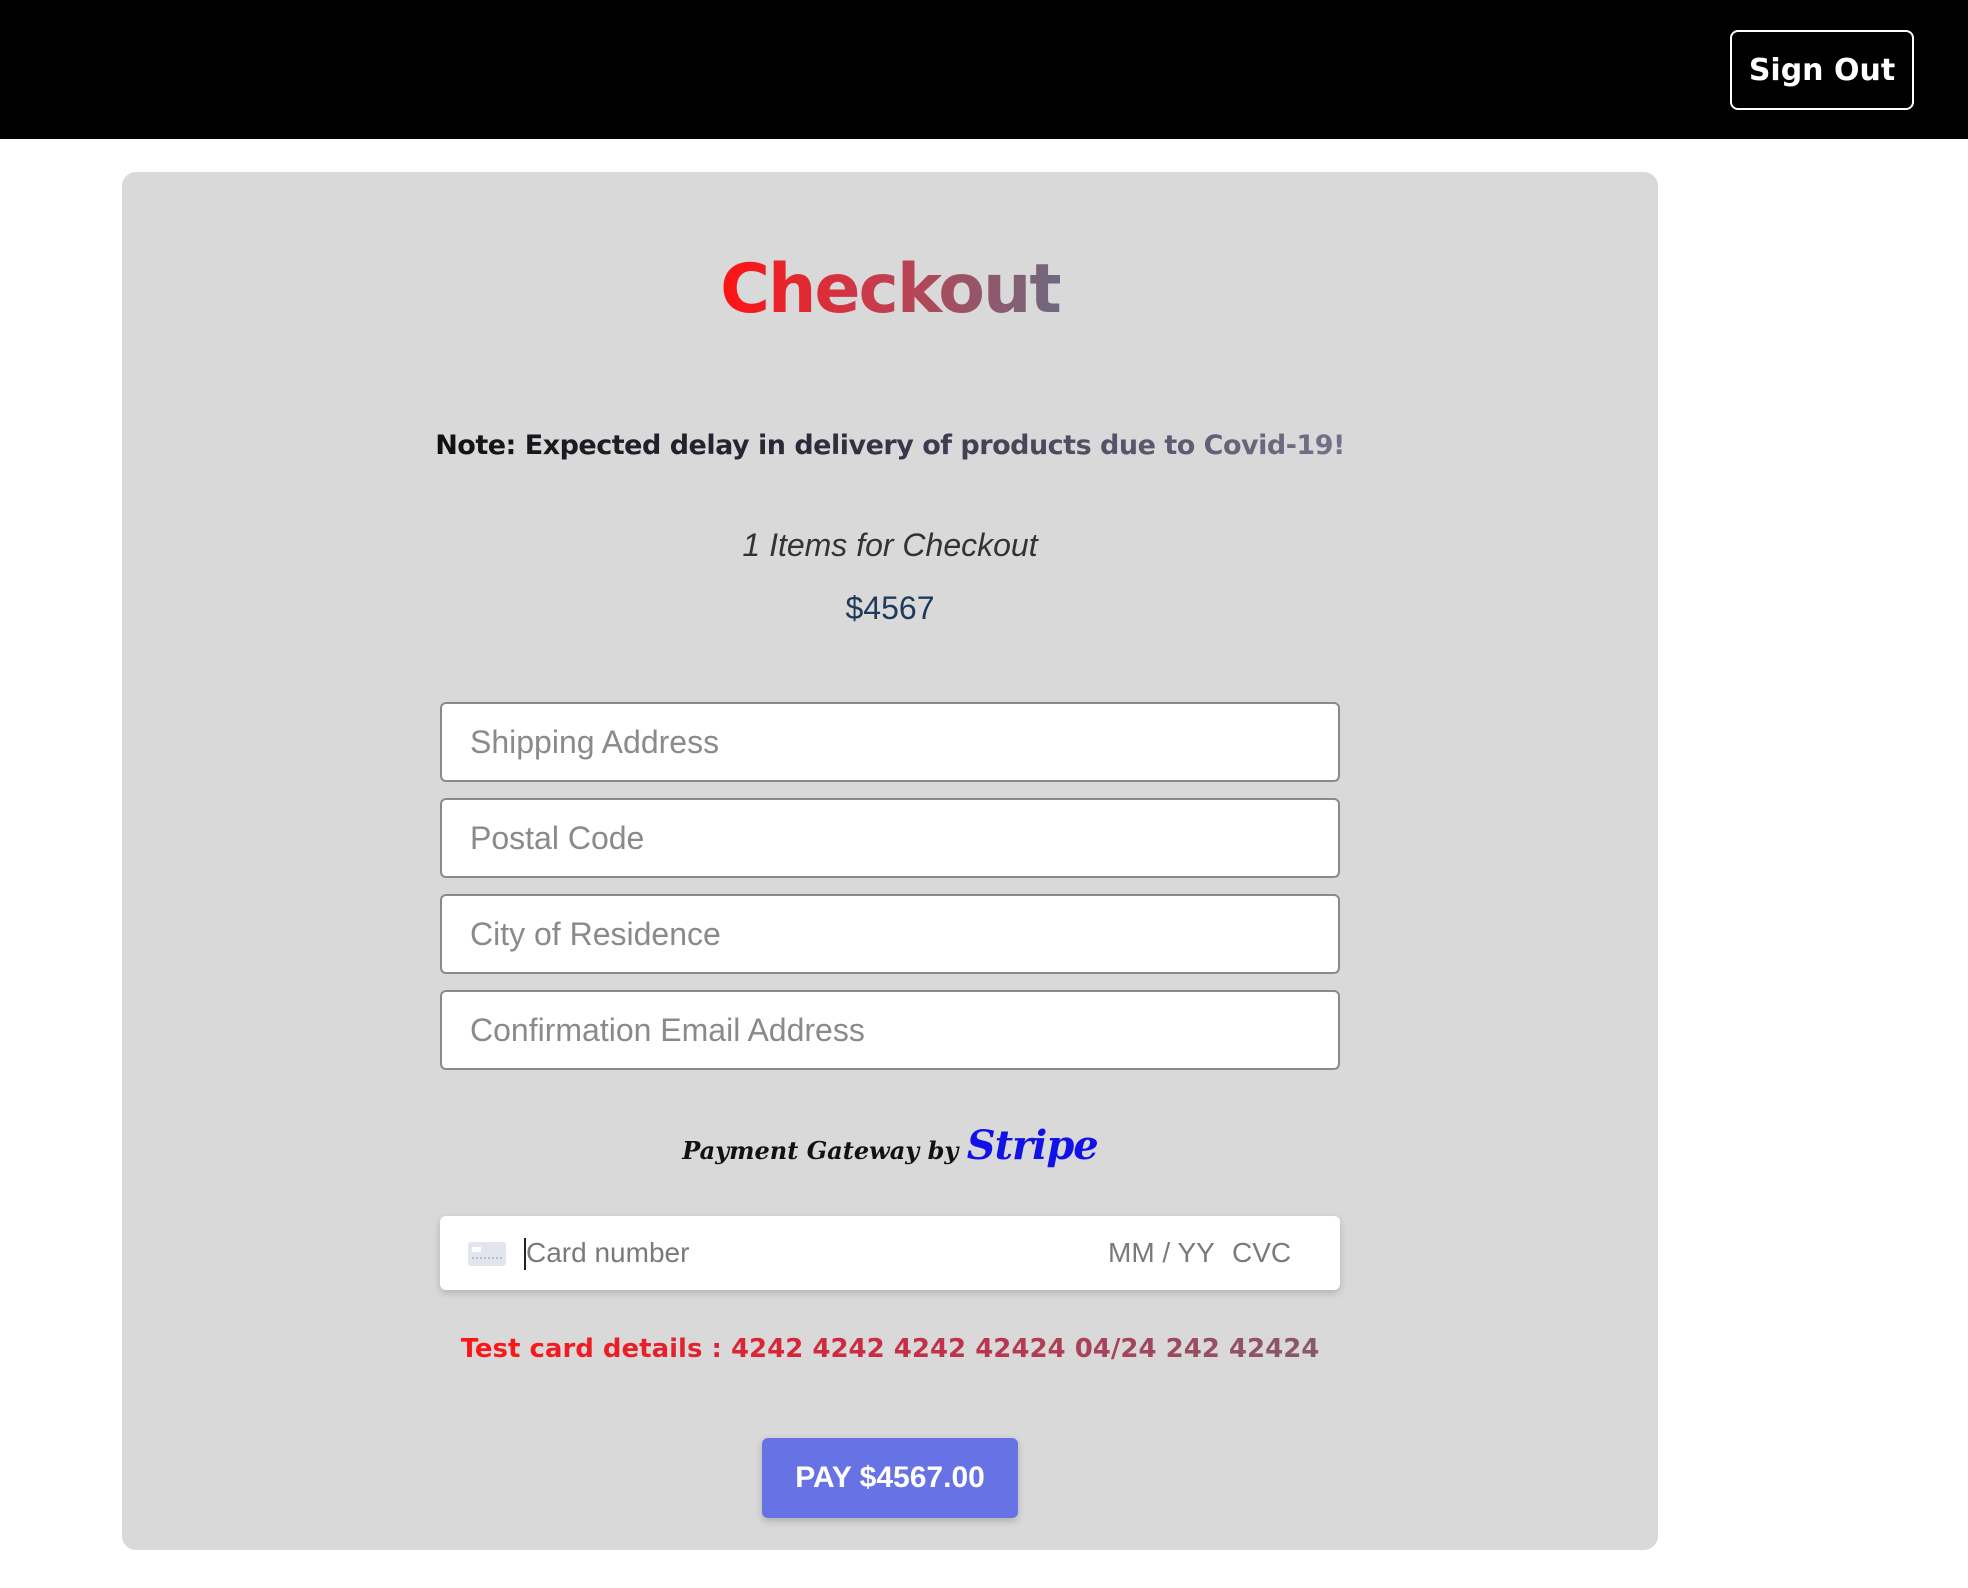 Image resolution: width=1968 pixels, height=1588 pixels. Describe the element at coordinates (890, 1253) in the screenshot. I see `card-input-field: Card number MM / YY CVC` at that location.